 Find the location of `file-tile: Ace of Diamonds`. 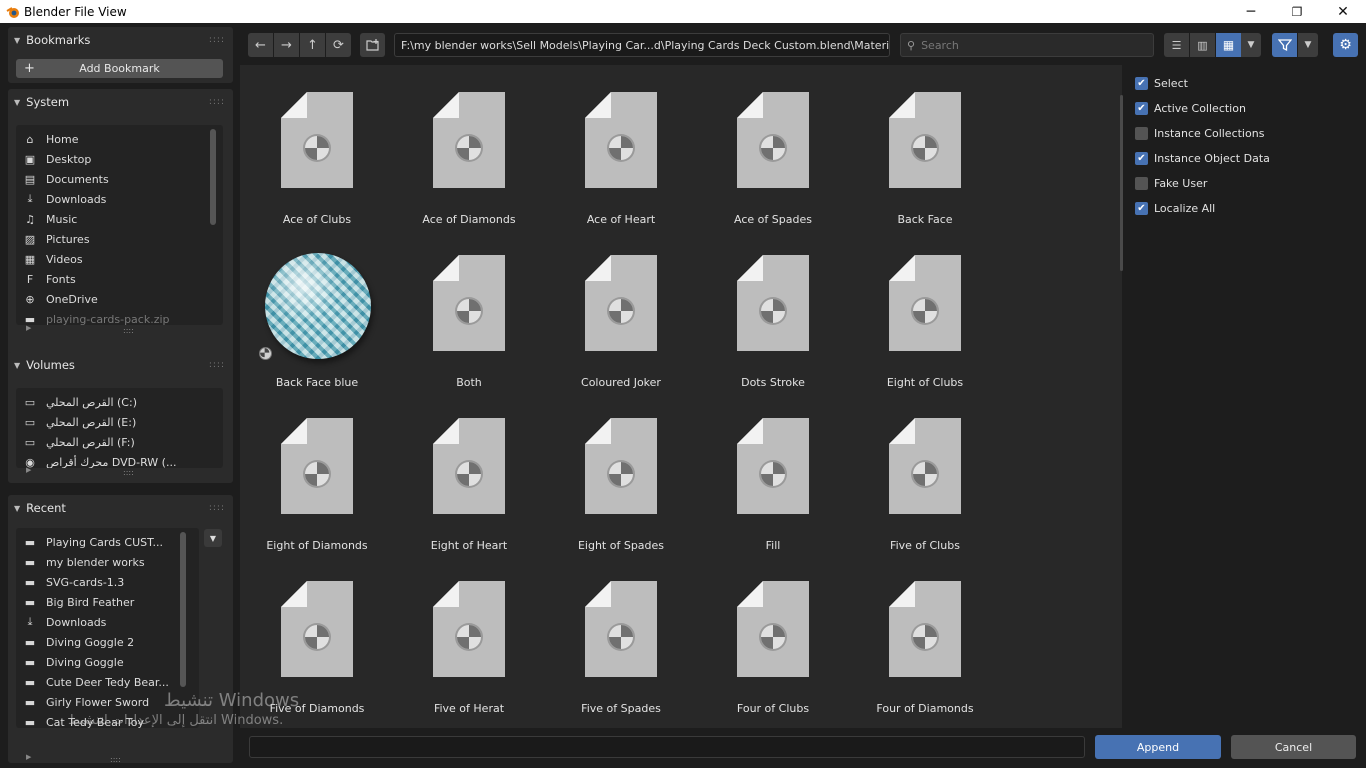

file-tile: Ace of Diamonds is located at coordinates (469, 146).